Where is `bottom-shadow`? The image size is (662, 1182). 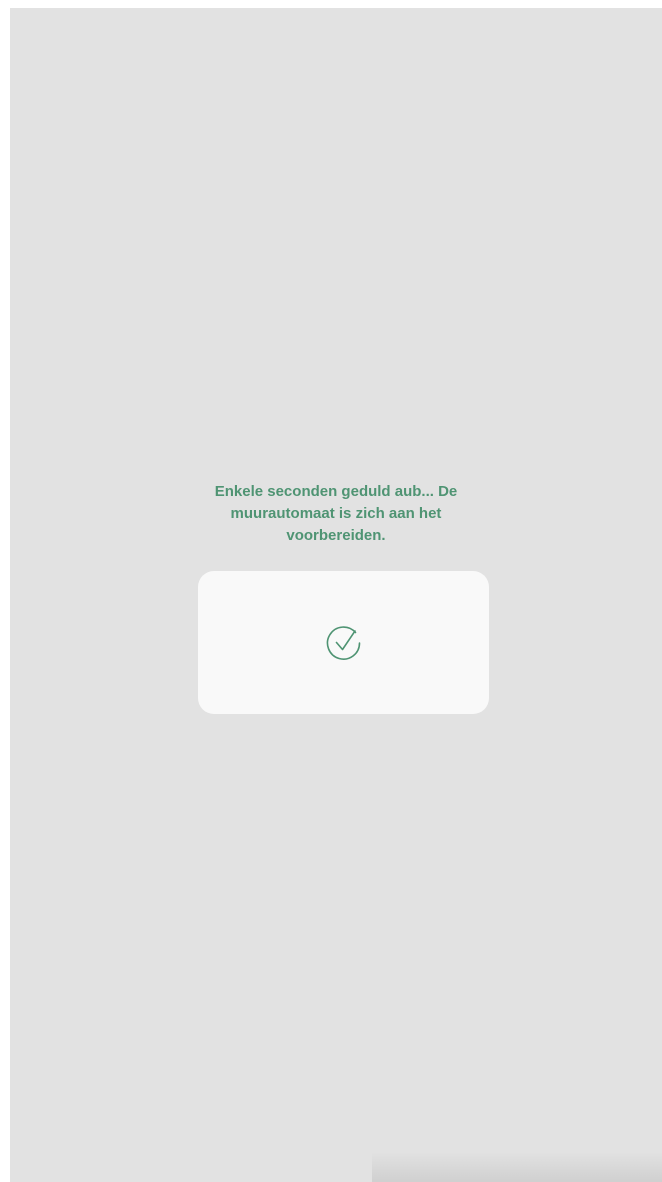
bottom-shadow is located at coordinates (517, 1167).